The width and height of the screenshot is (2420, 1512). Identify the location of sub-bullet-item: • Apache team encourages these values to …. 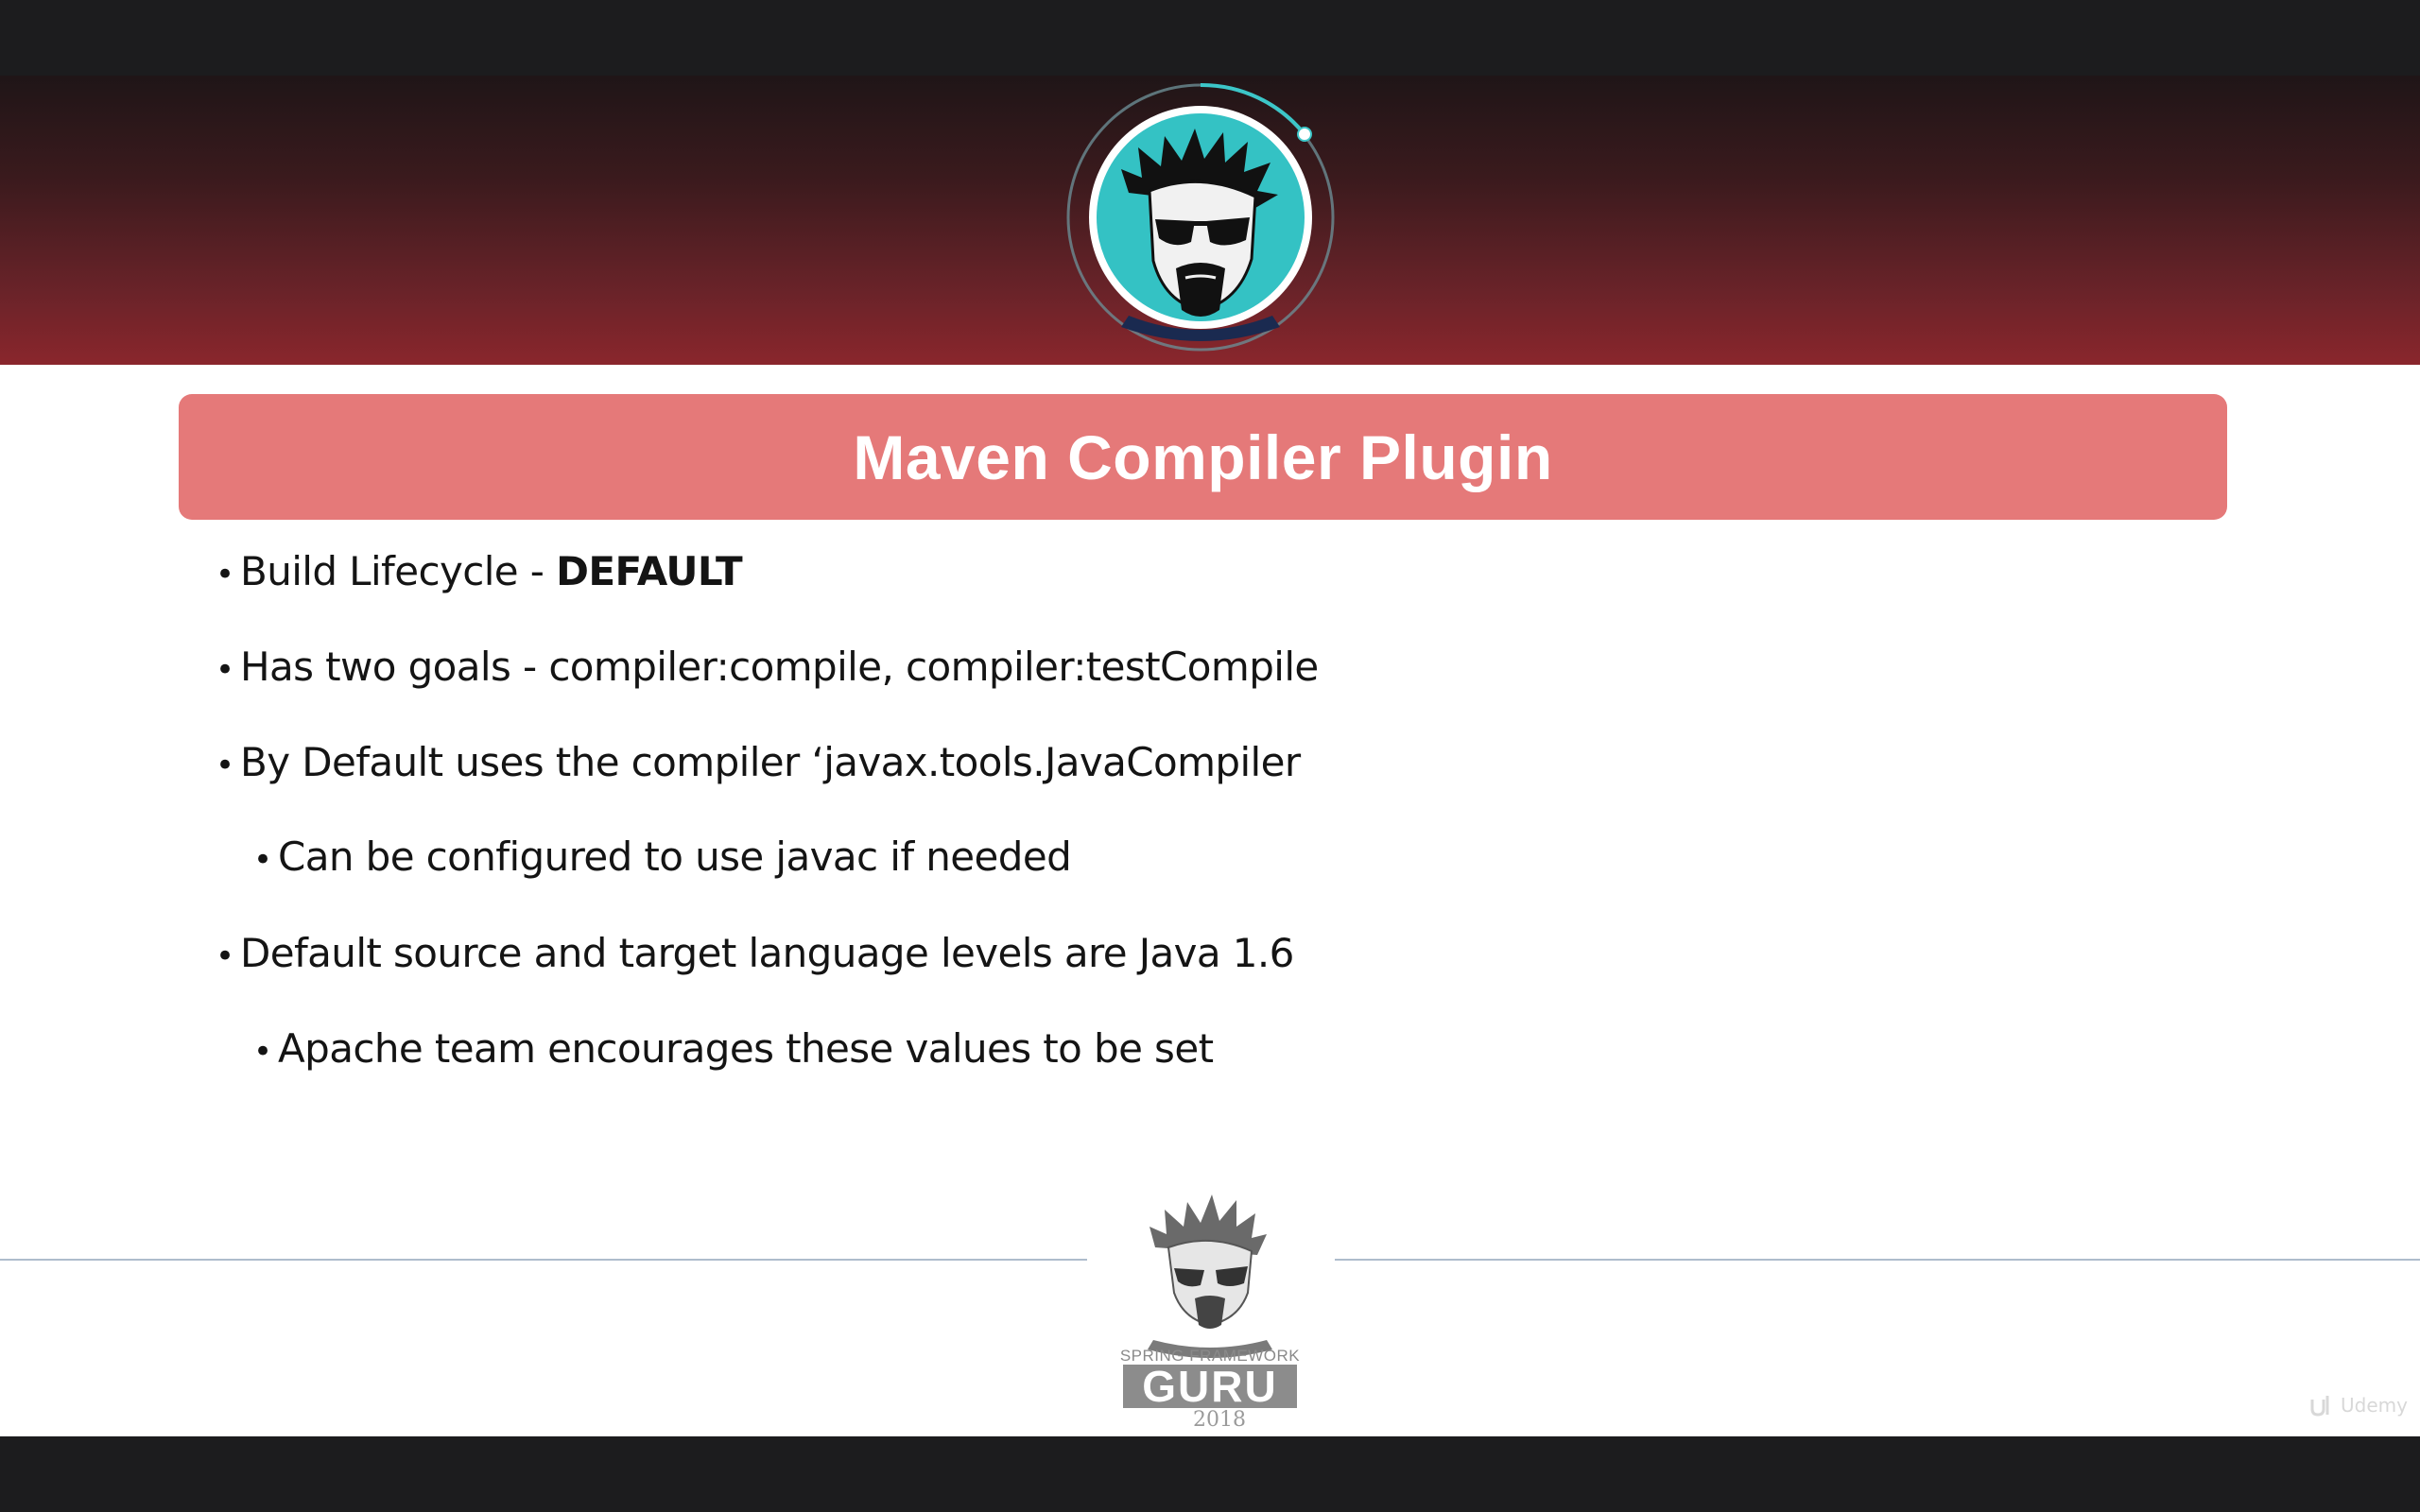
(733, 1048).